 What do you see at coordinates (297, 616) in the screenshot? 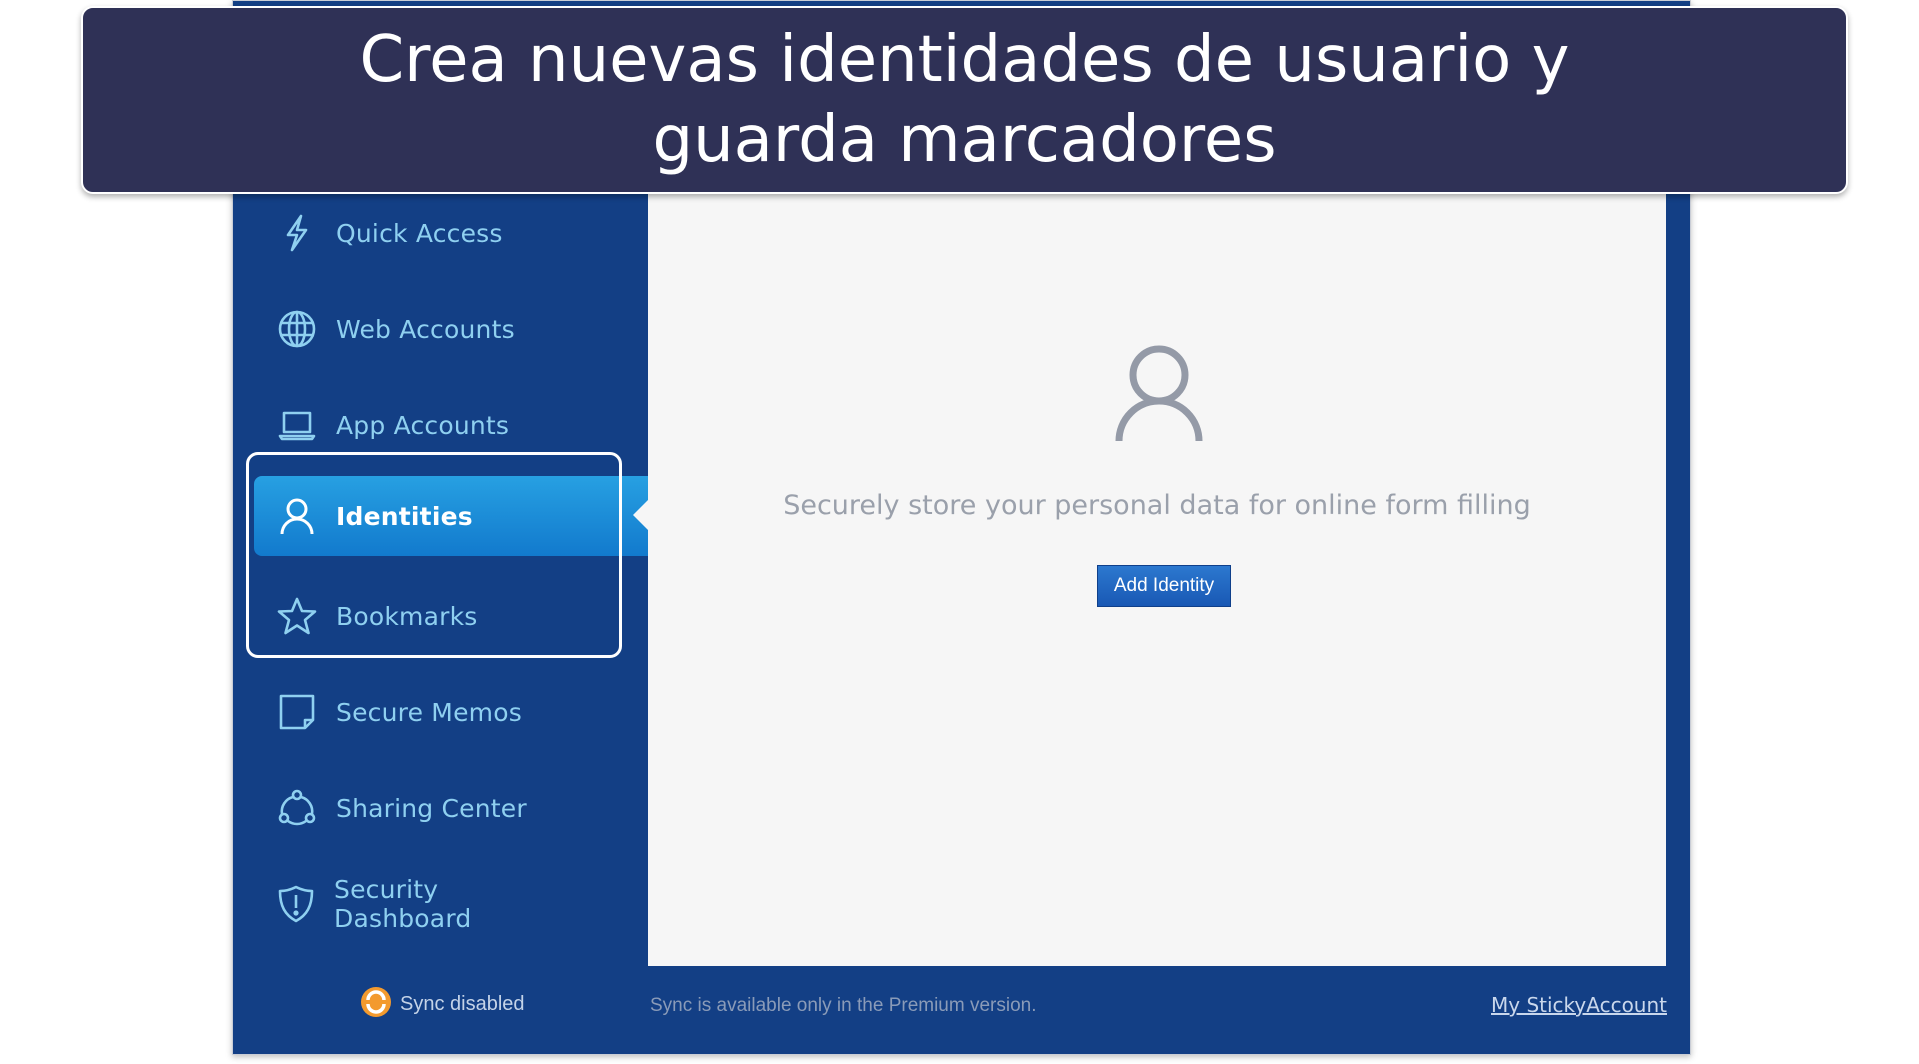
I see `star-icon` at bounding box center [297, 616].